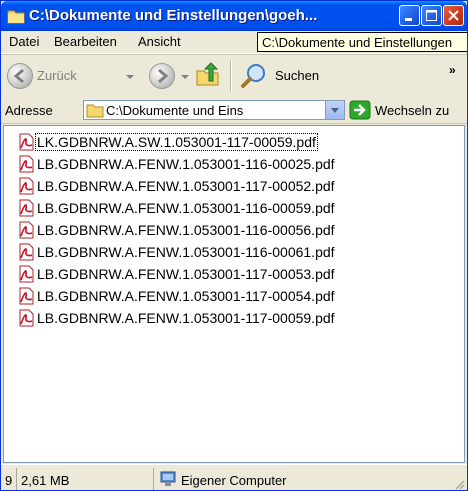 Image resolution: width=468 pixels, height=491 pixels. Describe the element at coordinates (186, 274) in the screenshot. I see `file-name: LB.GDBNRW.A.FENW.1.053001-117-00053.pdf` at that location.